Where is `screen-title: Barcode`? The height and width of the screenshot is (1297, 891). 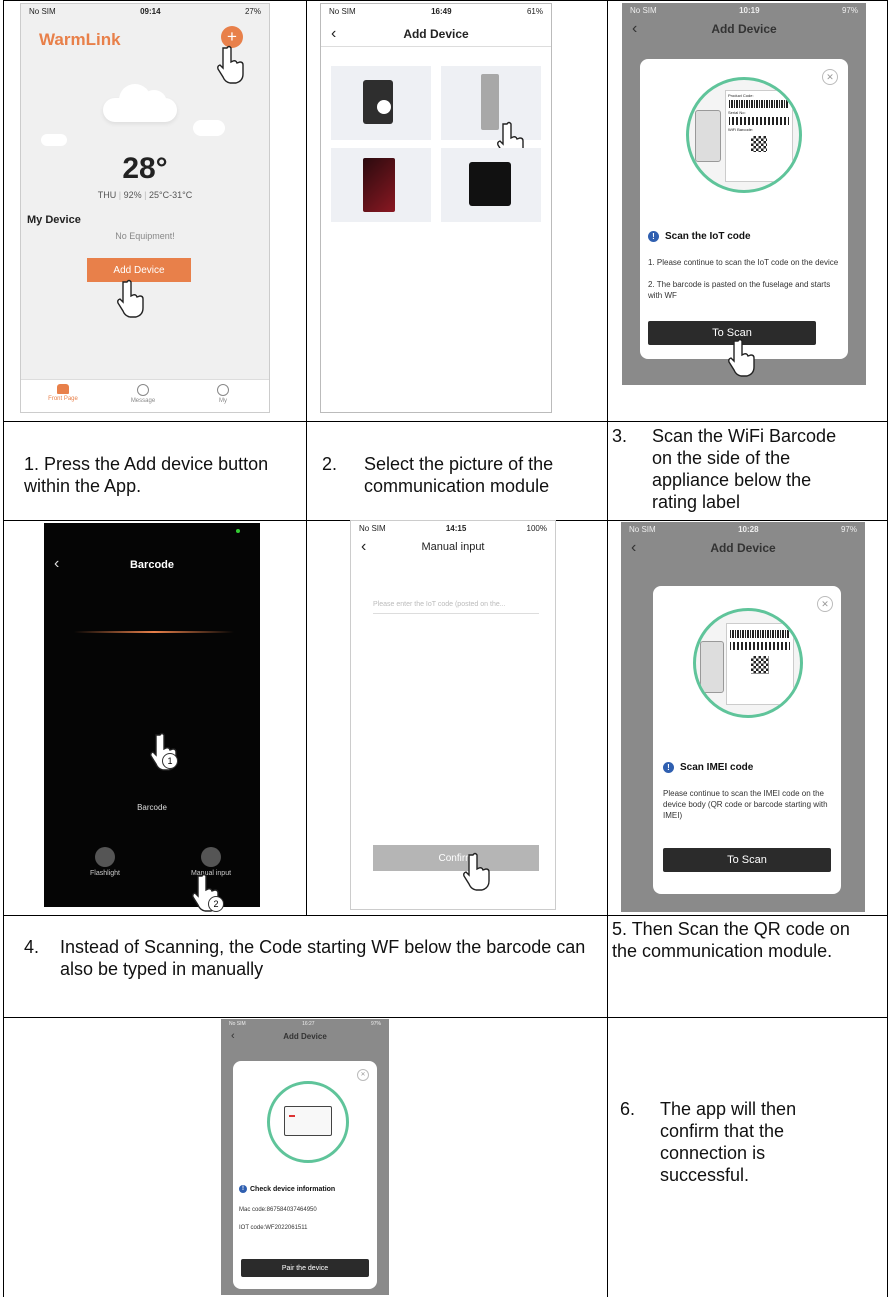
screen-title: Barcode is located at coordinates (152, 565).